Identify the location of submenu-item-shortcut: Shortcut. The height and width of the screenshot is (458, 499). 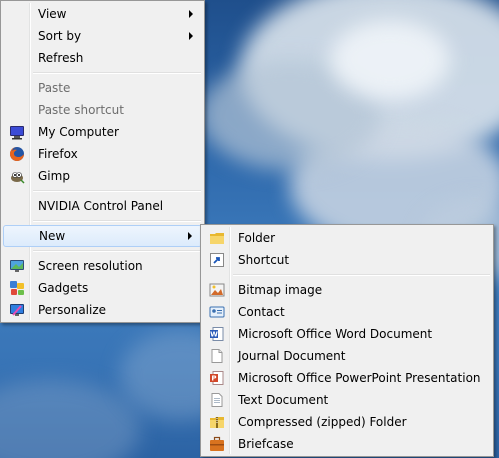
(347, 260).